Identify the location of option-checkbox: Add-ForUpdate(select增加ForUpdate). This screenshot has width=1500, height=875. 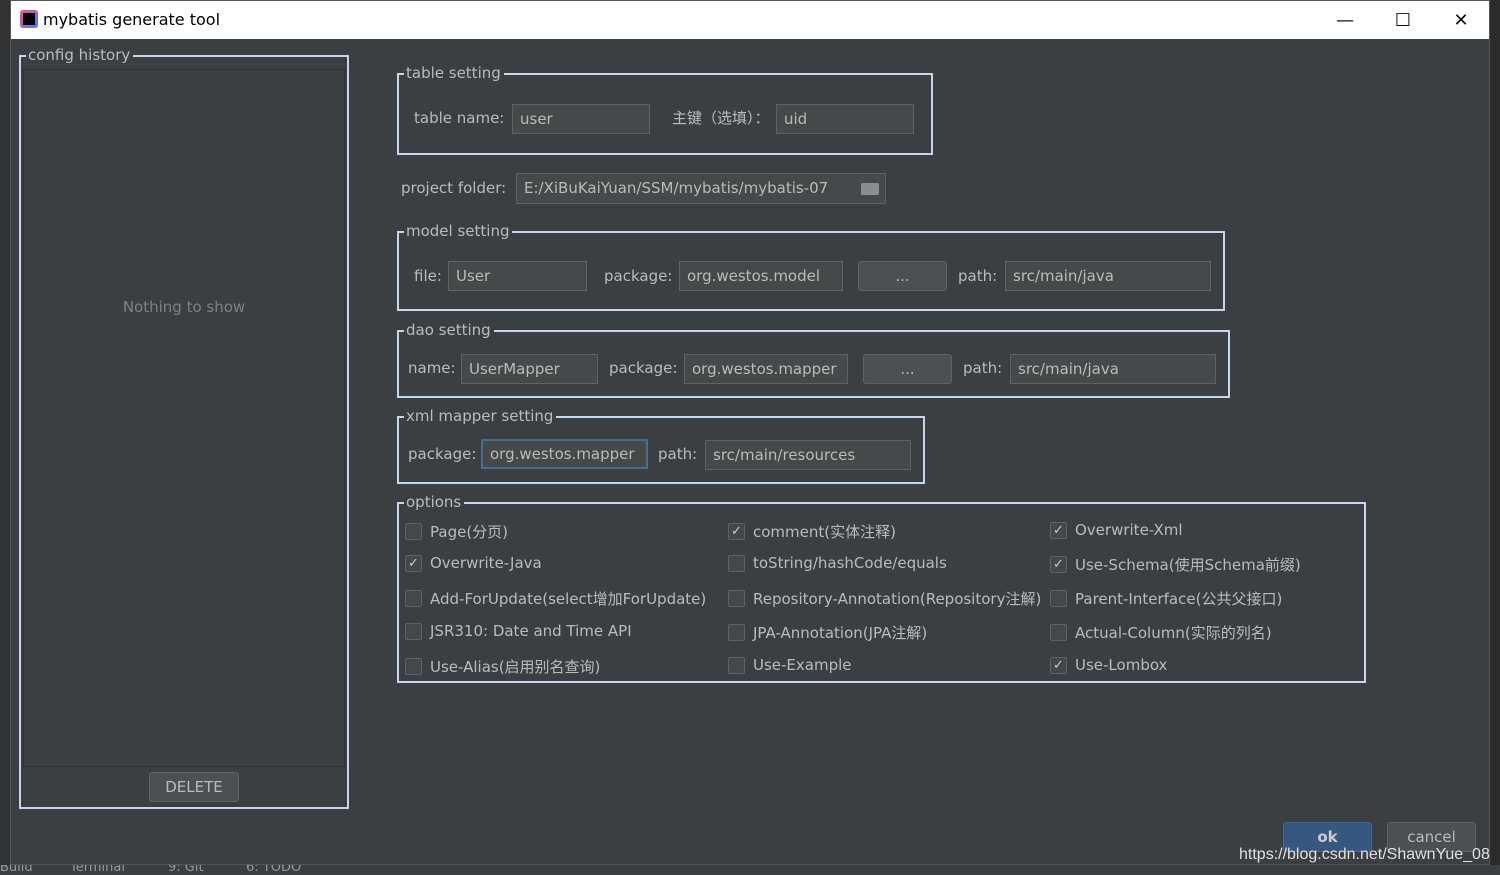
(555, 598).